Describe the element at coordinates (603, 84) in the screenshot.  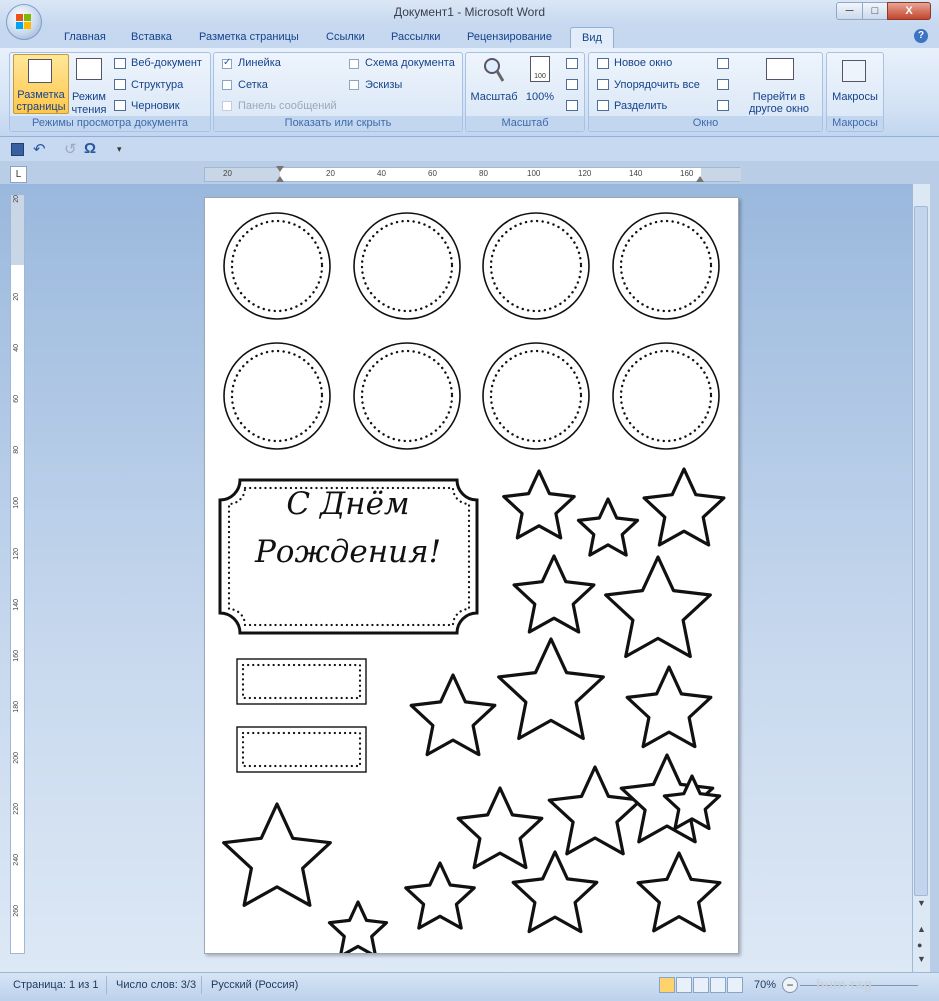
I see `arrange-all-icon` at that location.